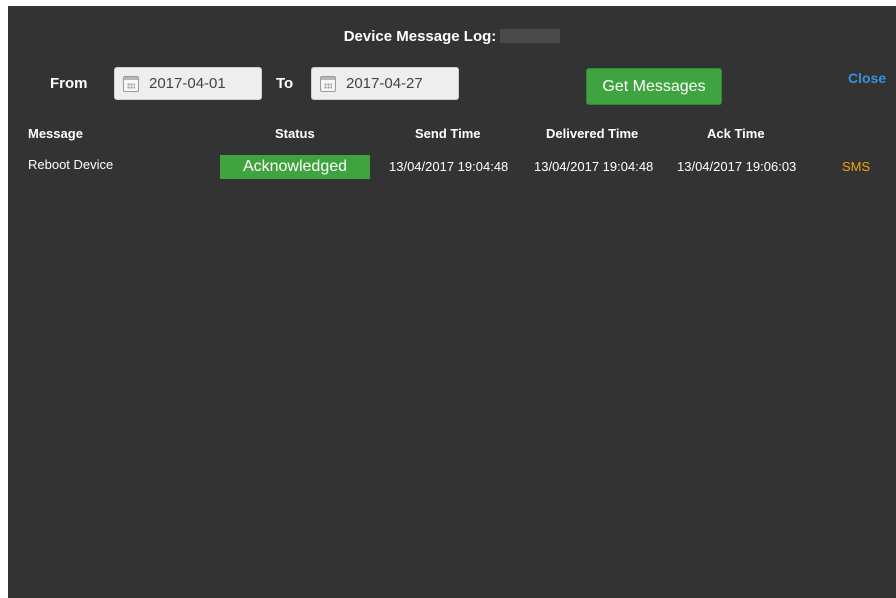 The height and width of the screenshot is (598, 896). I want to click on to-date-field: 2017-04-27, so click(385, 83).